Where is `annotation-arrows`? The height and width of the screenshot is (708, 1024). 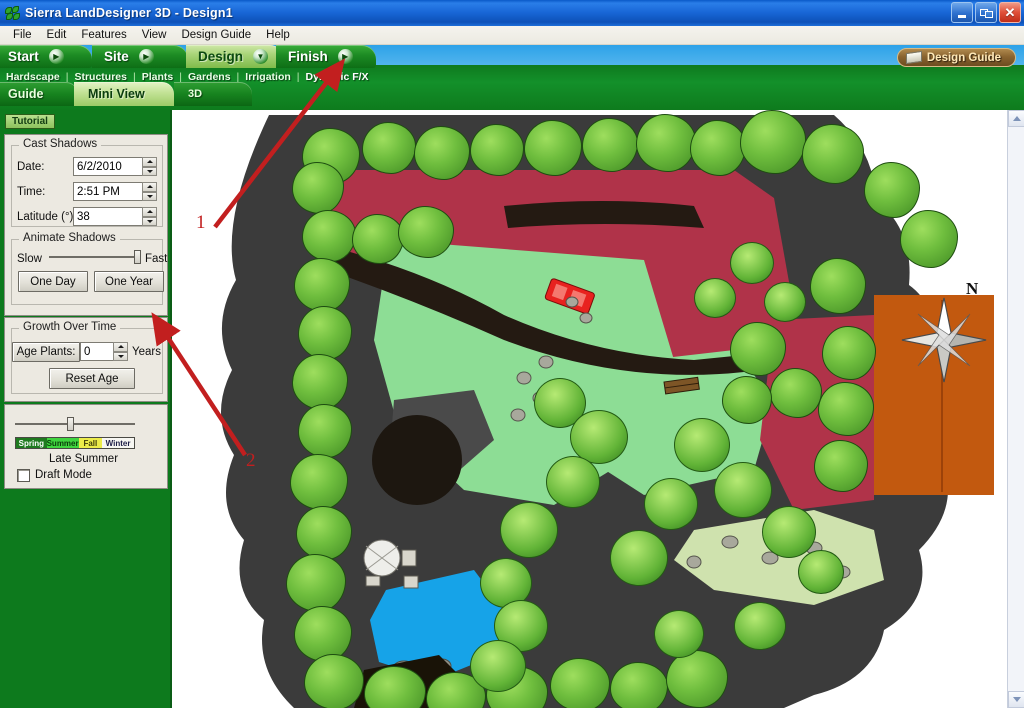
annotation-arrows is located at coordinates (248, 257).